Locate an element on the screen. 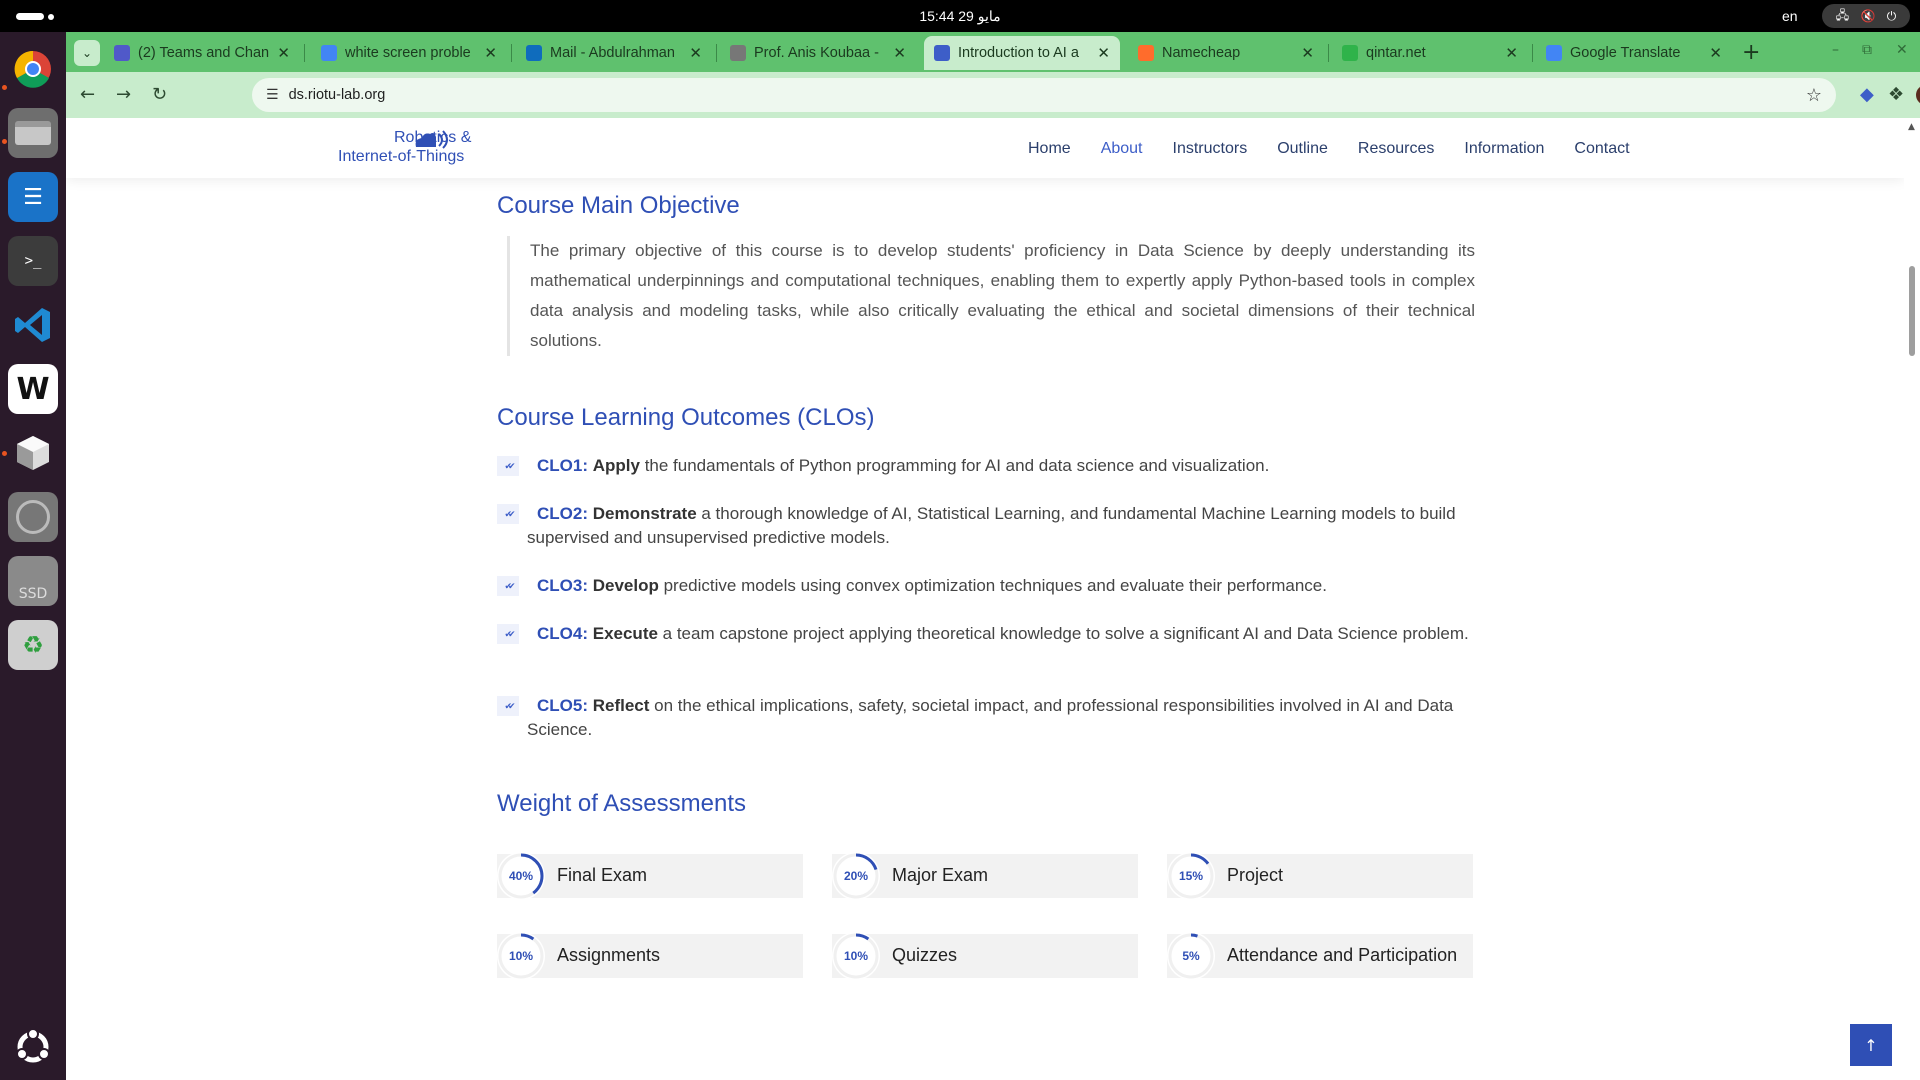 The height and width of the screenshot is (1080, 1920). vscode-icon is located at coordinates (33, 325).